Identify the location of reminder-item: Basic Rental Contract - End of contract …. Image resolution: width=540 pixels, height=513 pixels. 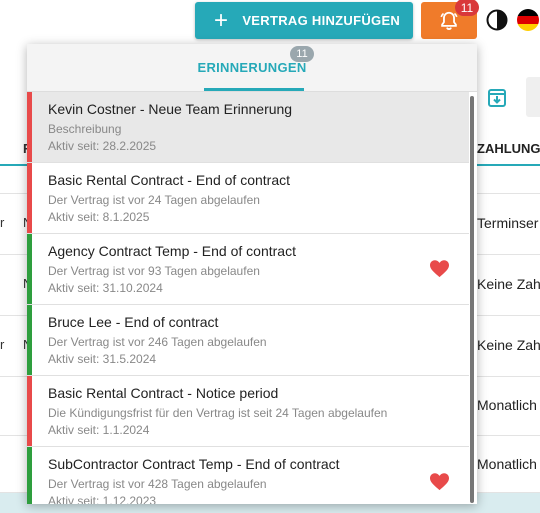
(248, 198).